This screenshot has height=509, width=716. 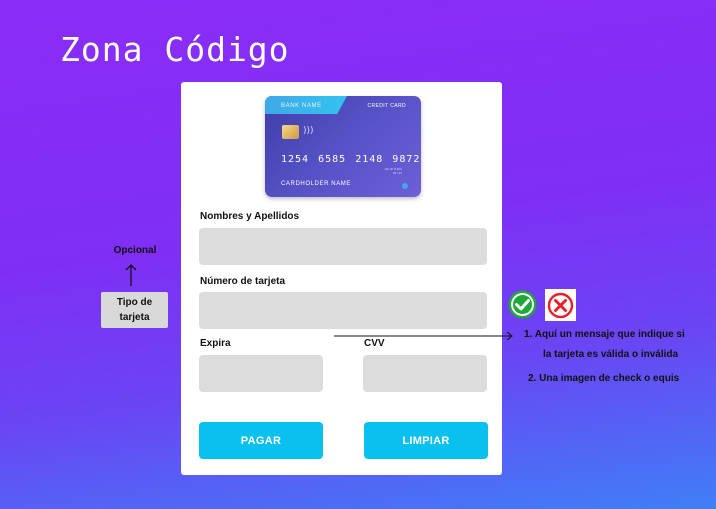 I want to click on annotation-arrow-icon, so click(x=423, y=336).